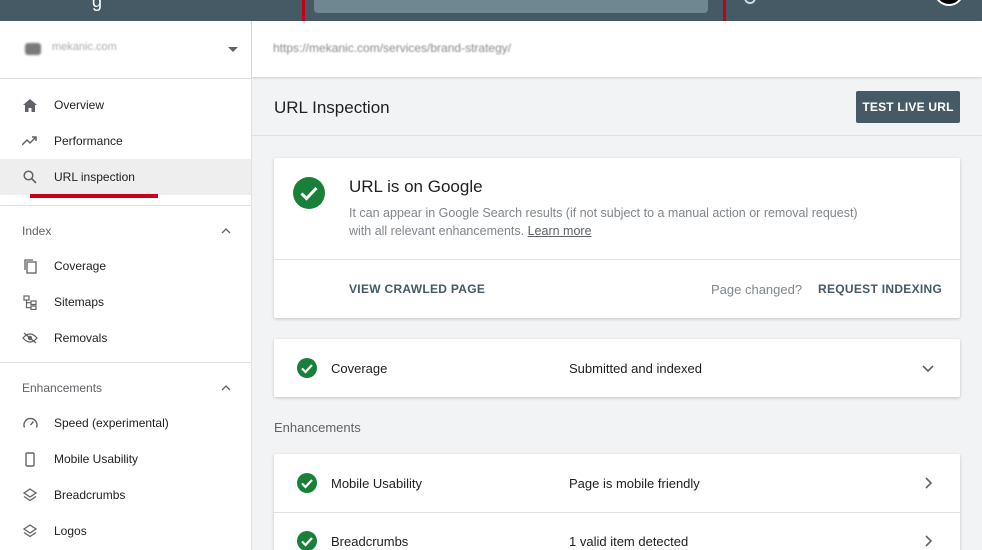 The width and height of the screenshot is (982, 550). I want to click on section-label: Enhancements, so click(62, 388).